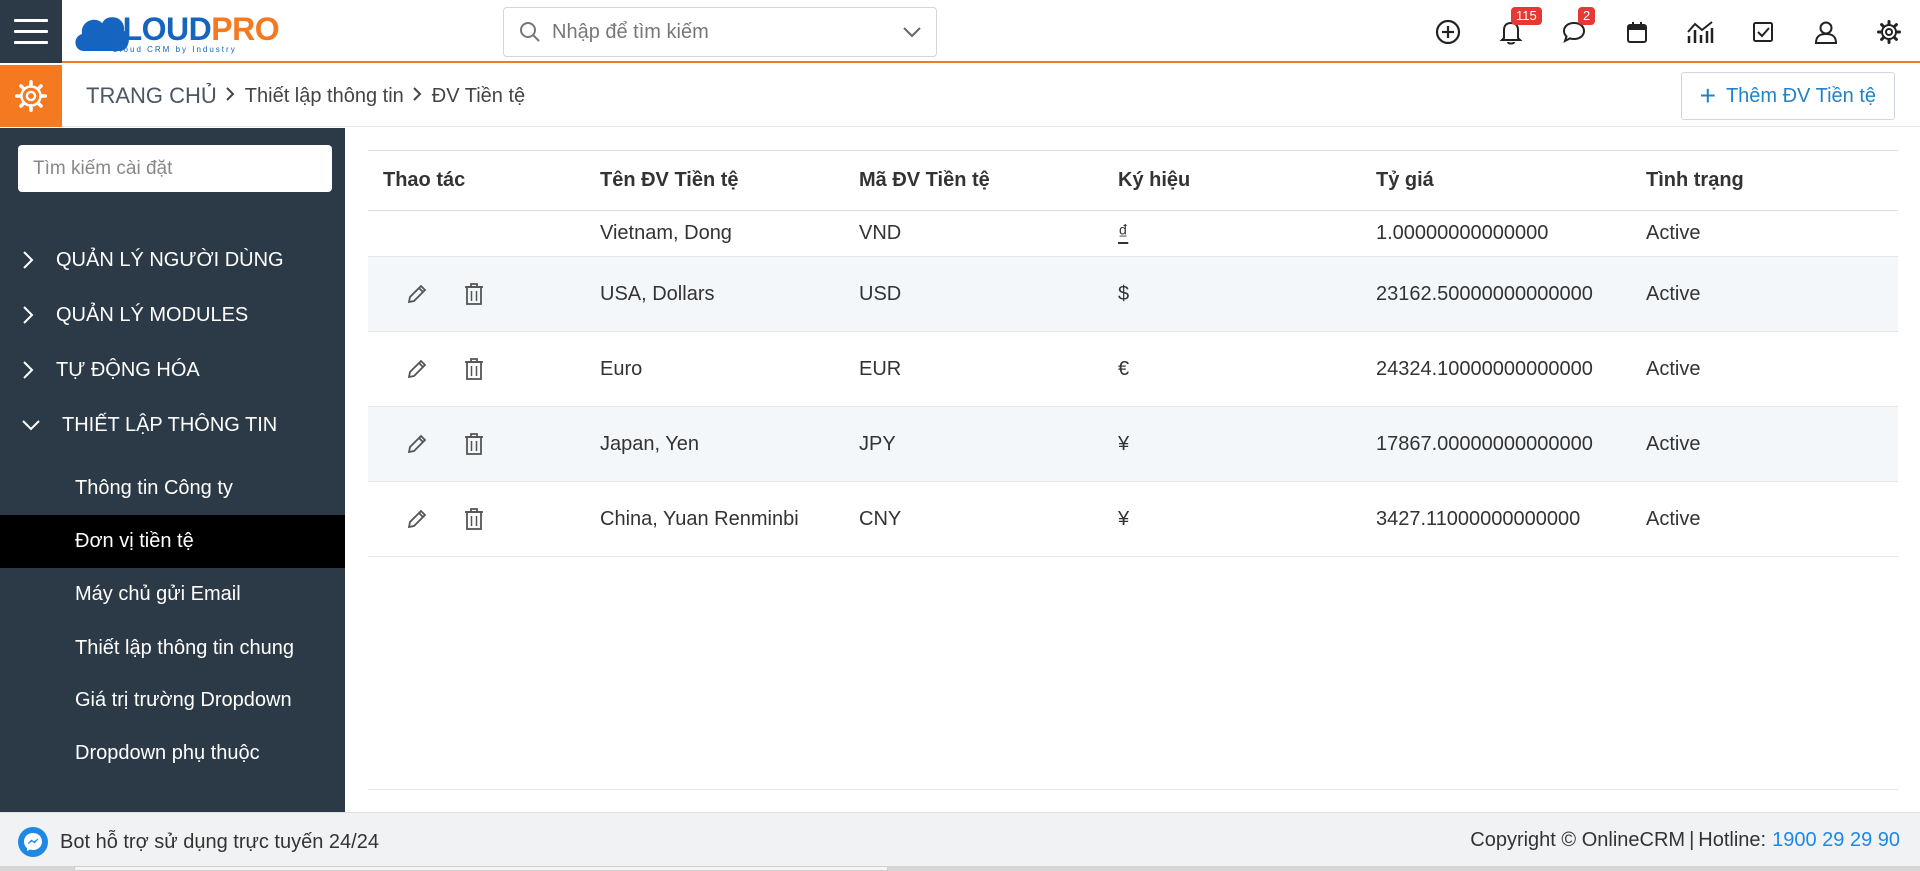  What do you see at coordinates (172, 425) in the screenshot?
I see `sidebar-group-info-settings: THIẾT LẬP THÔNG TIN` at bounding box center [172, 425].